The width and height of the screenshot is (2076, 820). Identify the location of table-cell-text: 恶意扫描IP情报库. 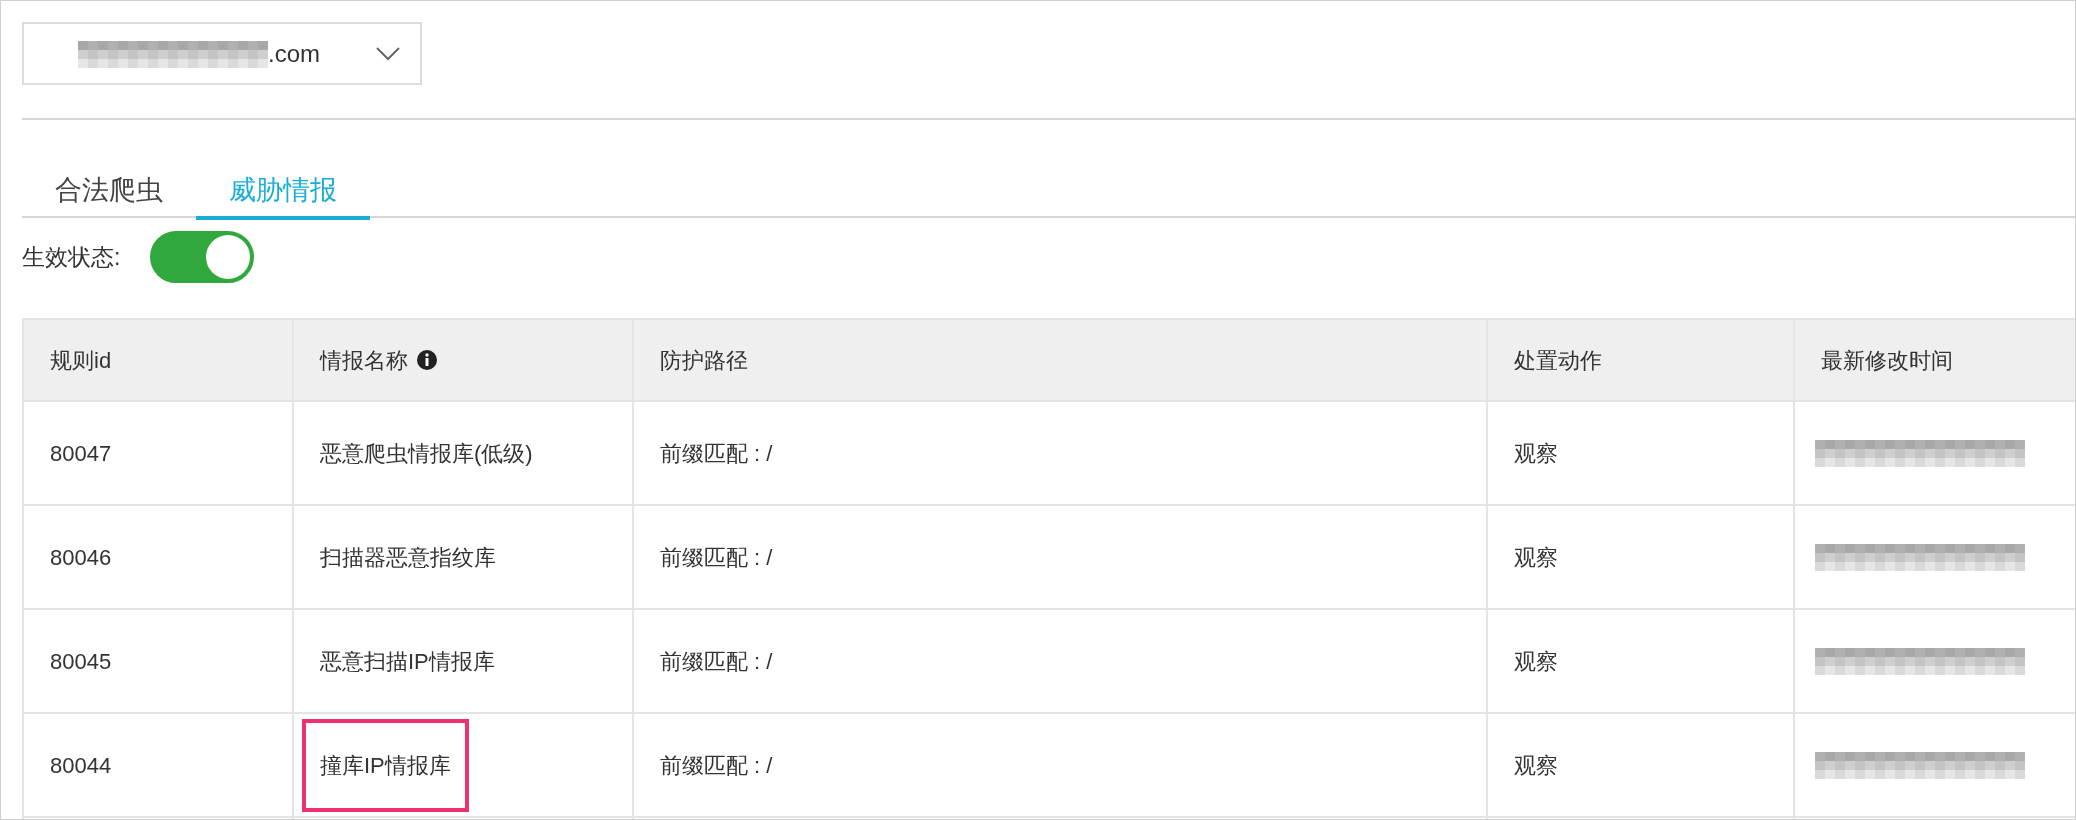
(407, 661).